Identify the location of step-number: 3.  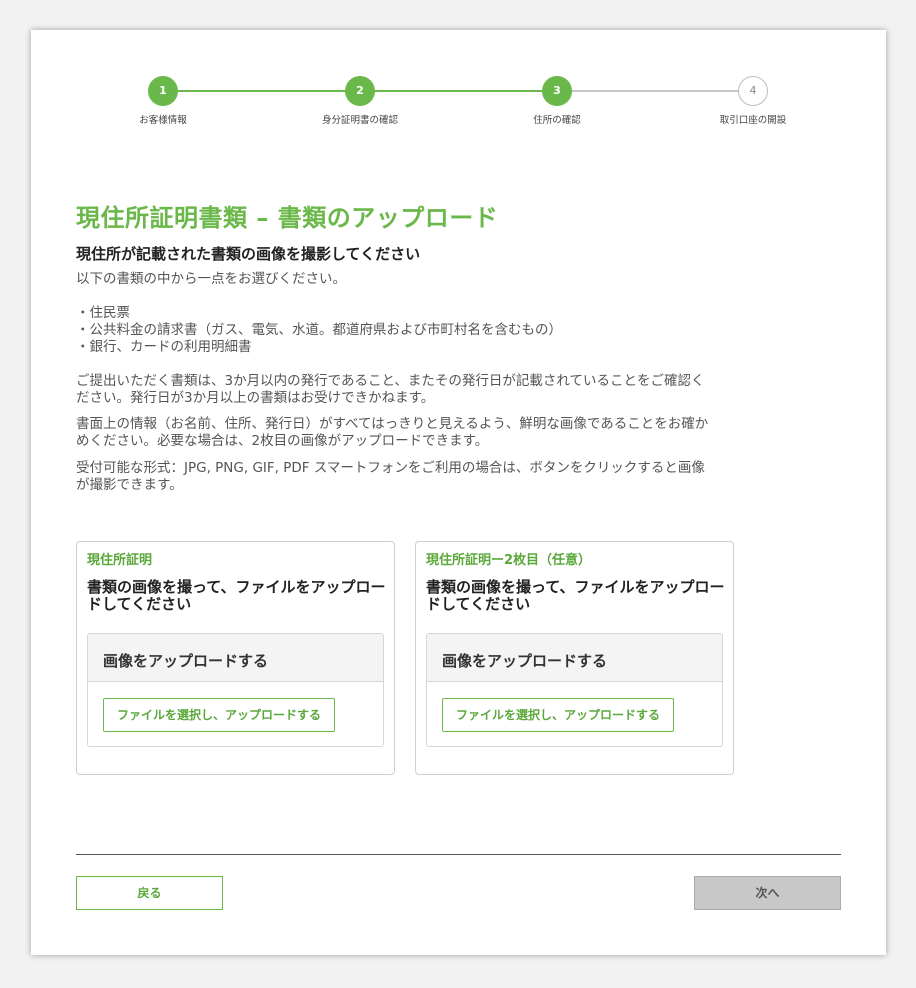
(557, 91).